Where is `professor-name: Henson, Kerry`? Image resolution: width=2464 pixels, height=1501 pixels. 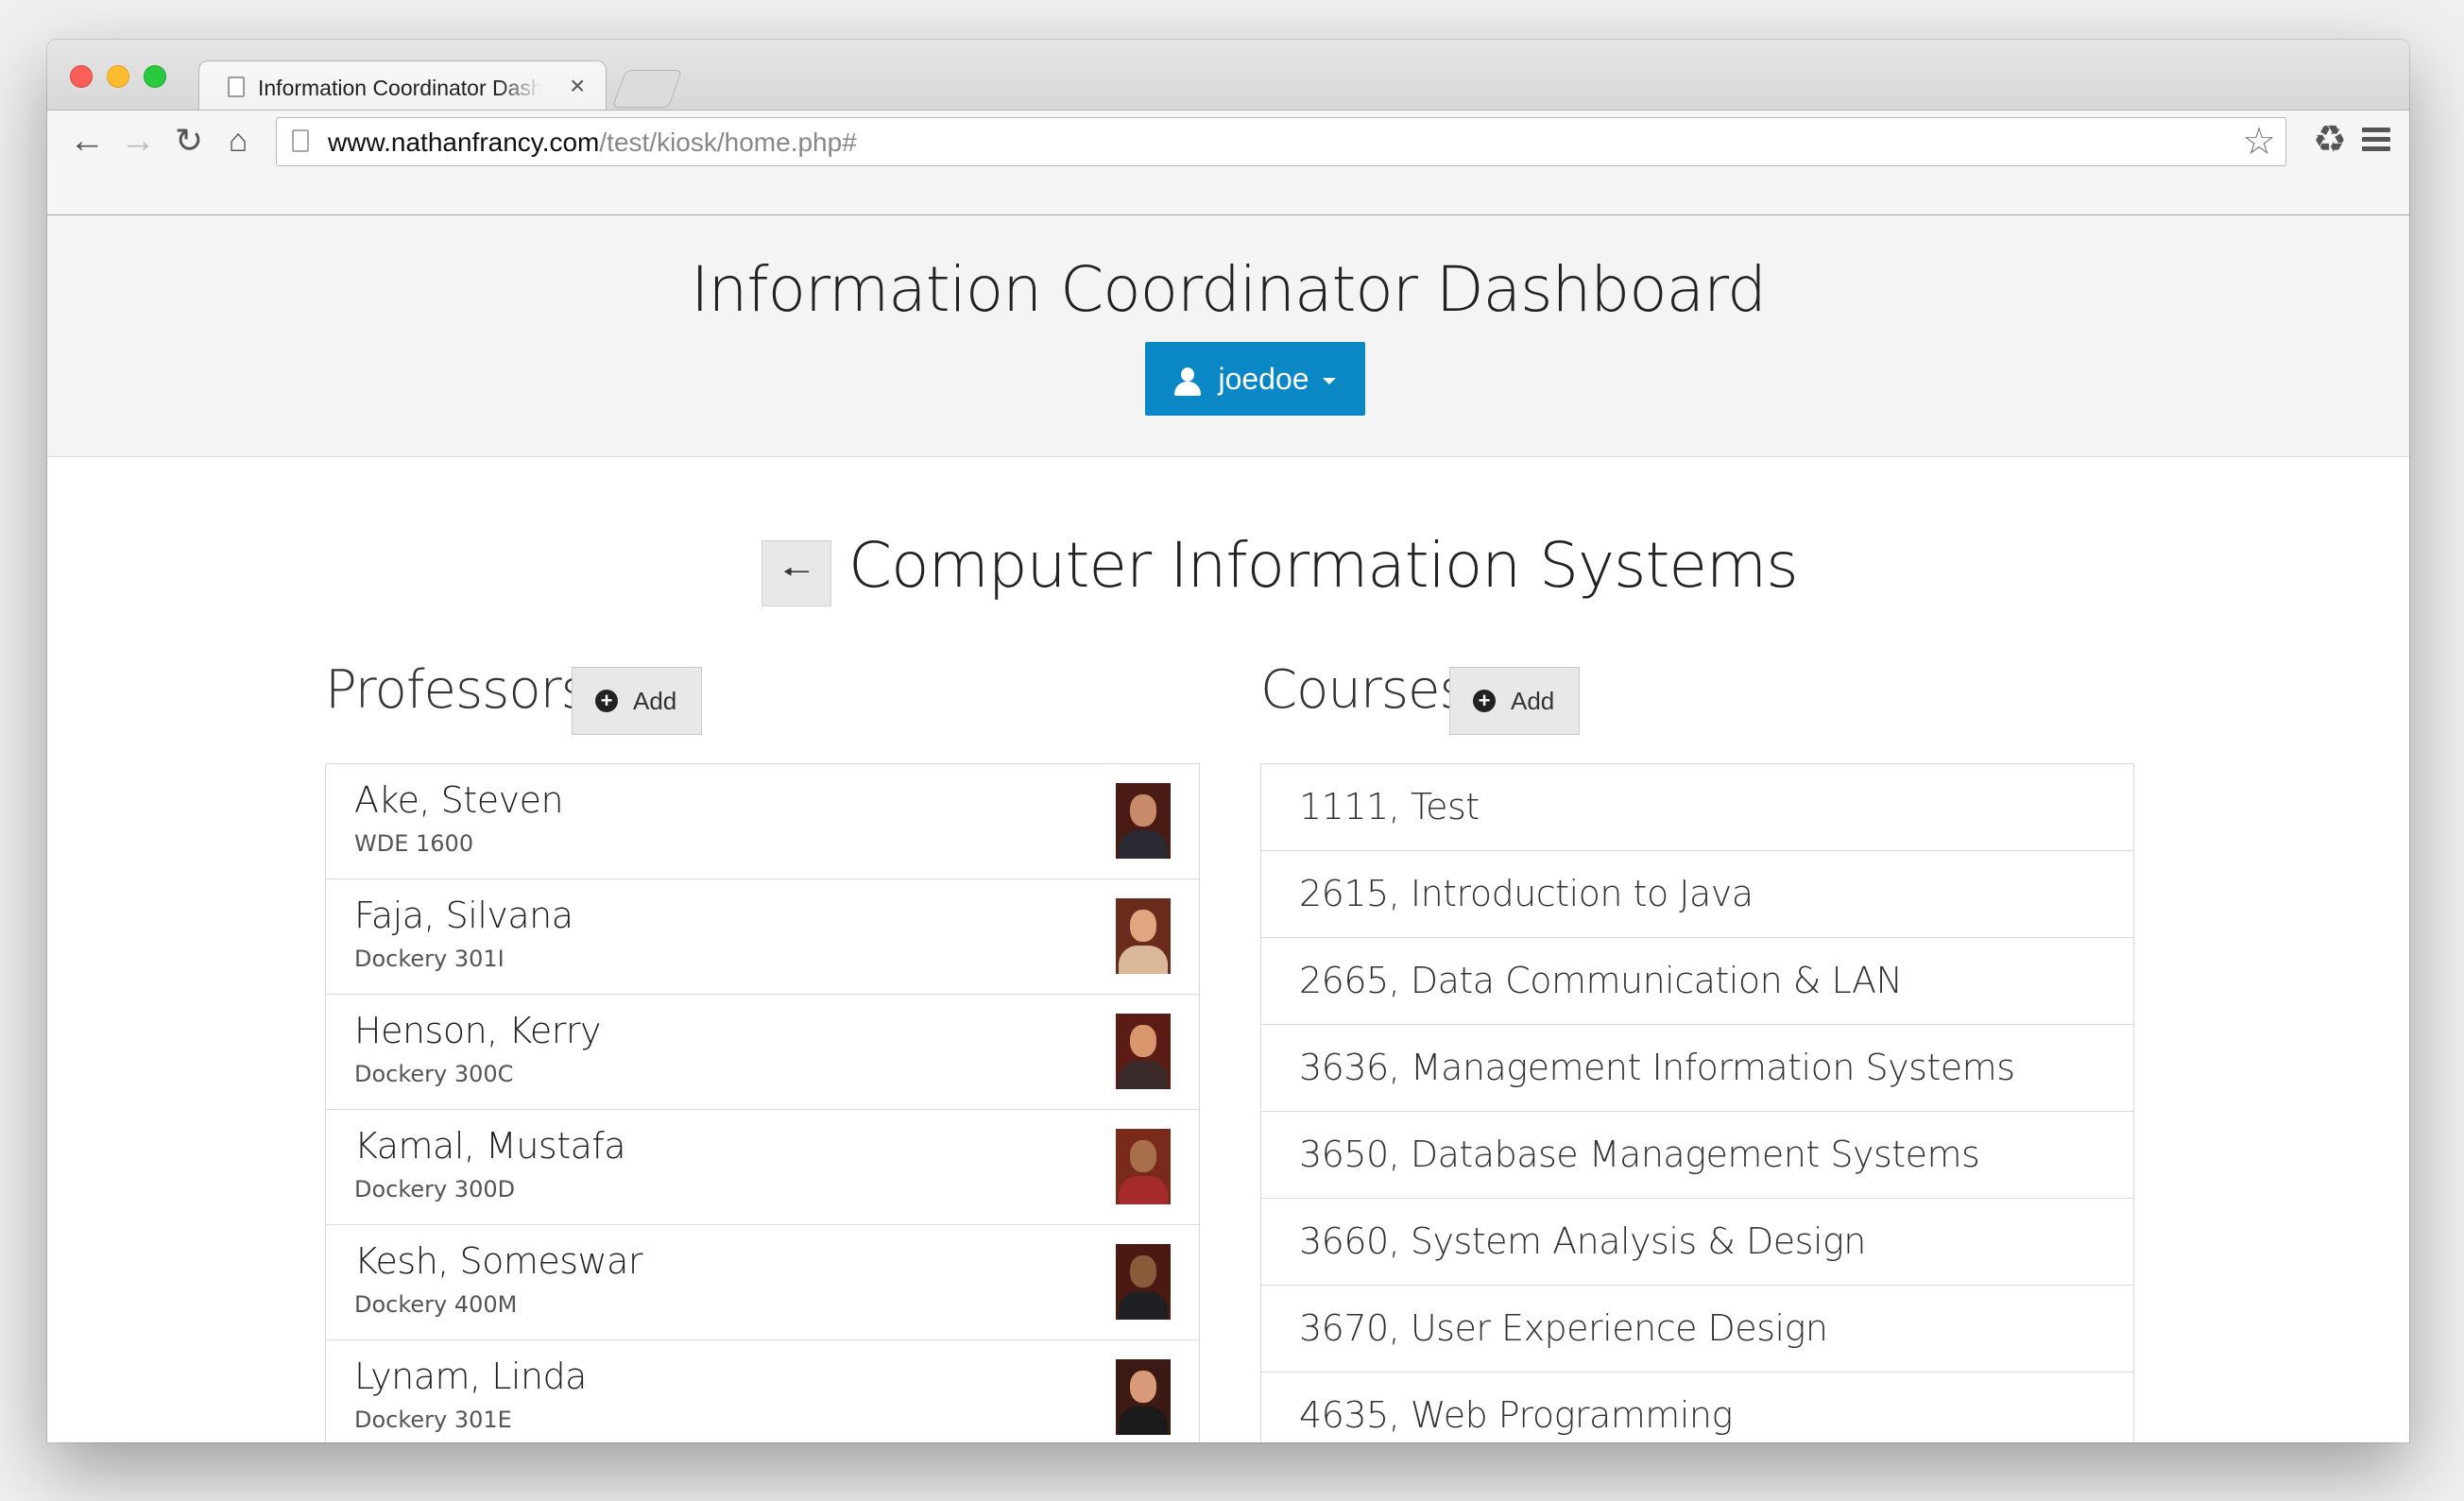
professor-name: Henson, Kerry is located at coordinates (477, 1030).